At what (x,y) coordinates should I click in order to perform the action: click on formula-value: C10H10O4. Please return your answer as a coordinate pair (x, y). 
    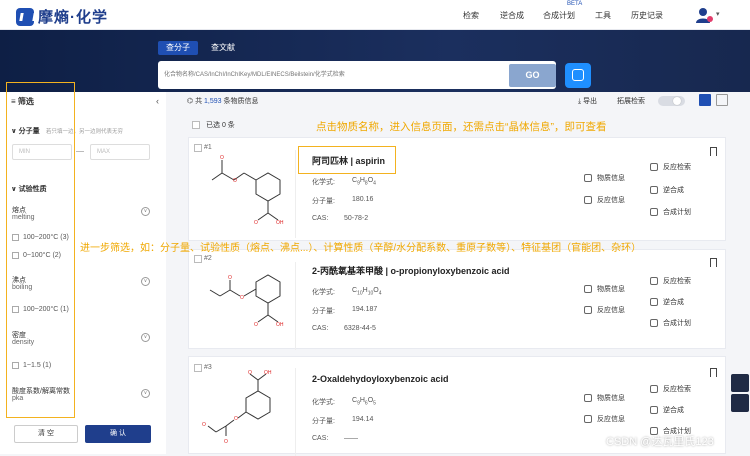
    Looking at the image, I should click on (367, 292).